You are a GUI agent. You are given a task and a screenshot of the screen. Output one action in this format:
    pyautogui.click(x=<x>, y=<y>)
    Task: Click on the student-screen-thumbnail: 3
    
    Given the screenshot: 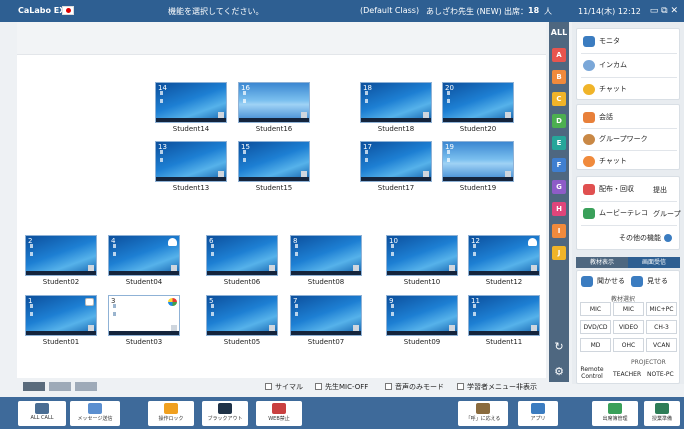 What is the action you would take?
    pyautogui.click(x=144, y=315)
    